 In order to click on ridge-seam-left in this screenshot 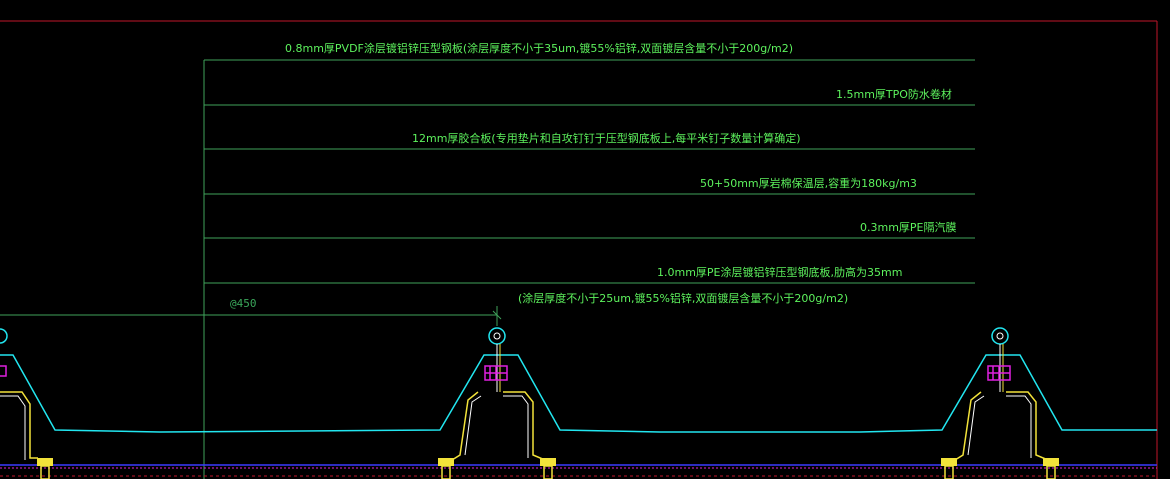, I will do `click(19, 394)`.